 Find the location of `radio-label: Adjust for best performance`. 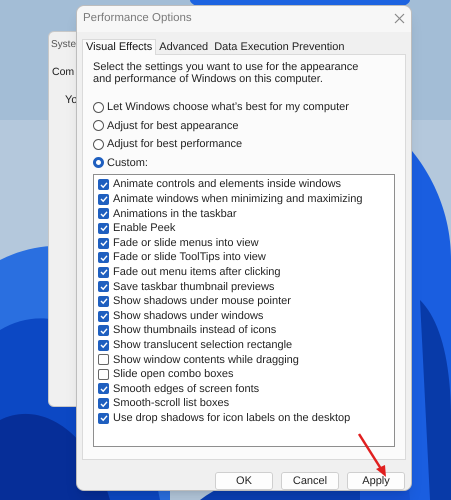

radio-label: Adjust for best performance is located at coordinates (174, 144).